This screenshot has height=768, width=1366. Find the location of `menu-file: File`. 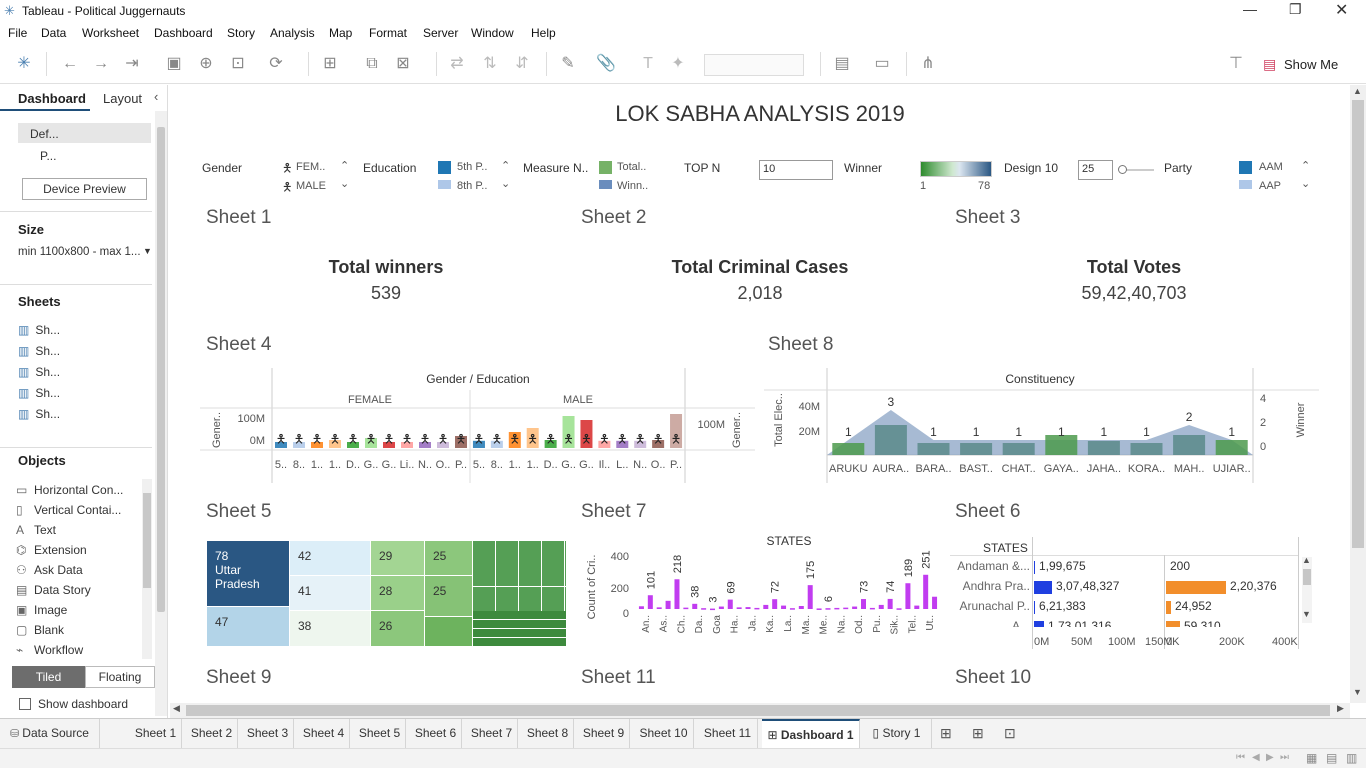

menu-file: File is located at coordinates (17, 33).